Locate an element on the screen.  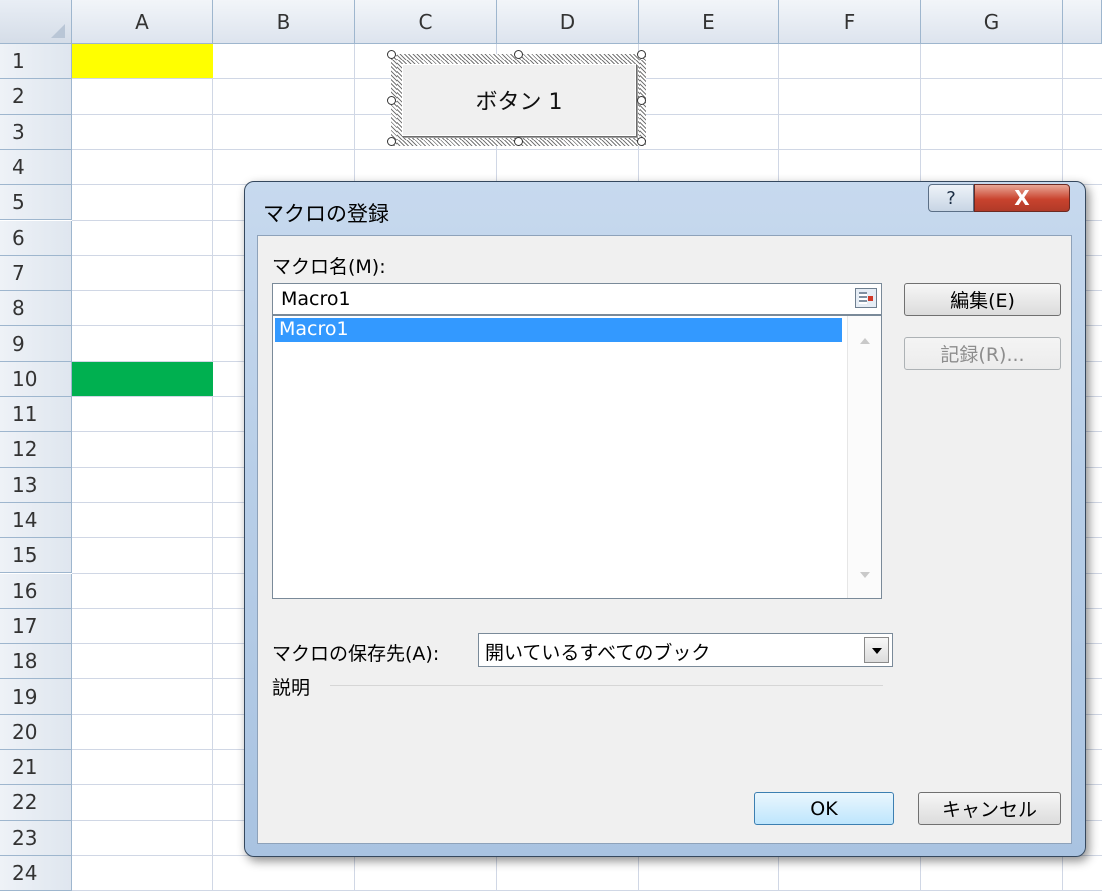
row-header-23: 23 is located at coordinates (36, 838).